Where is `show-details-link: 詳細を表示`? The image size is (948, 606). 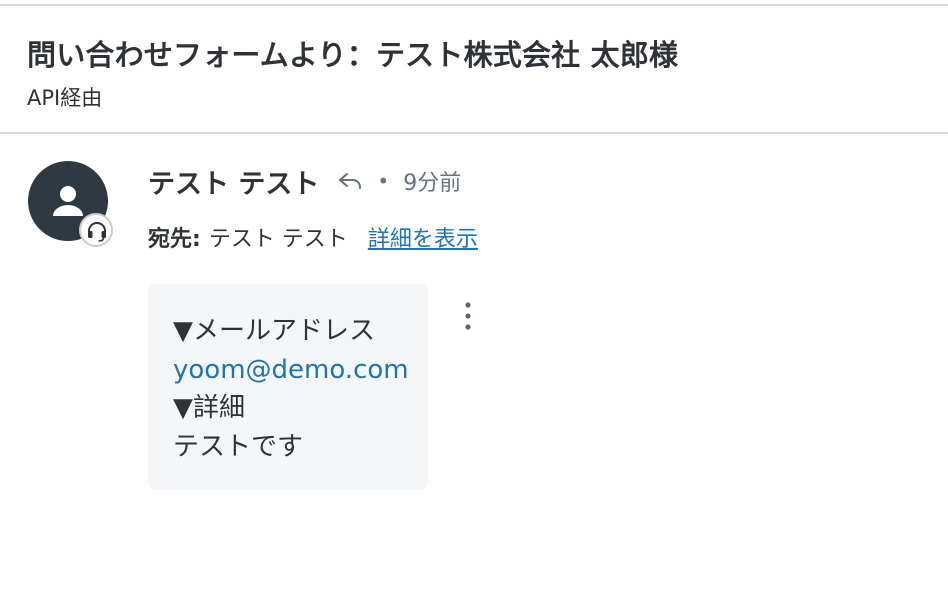 show-details-link: 詳細を表示 is located at coordinates (423, 237).